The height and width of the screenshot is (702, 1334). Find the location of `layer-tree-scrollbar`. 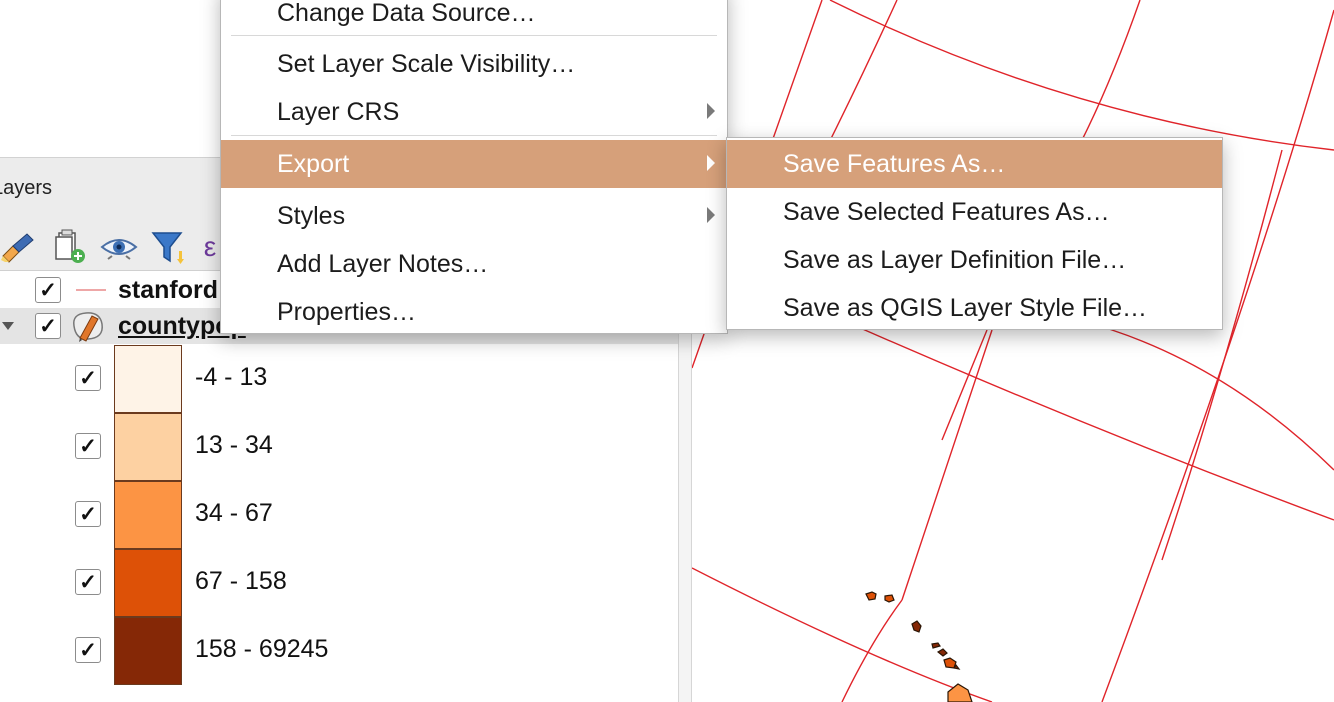

layer-tree-scrollbar is located at coordinates (685, 487).